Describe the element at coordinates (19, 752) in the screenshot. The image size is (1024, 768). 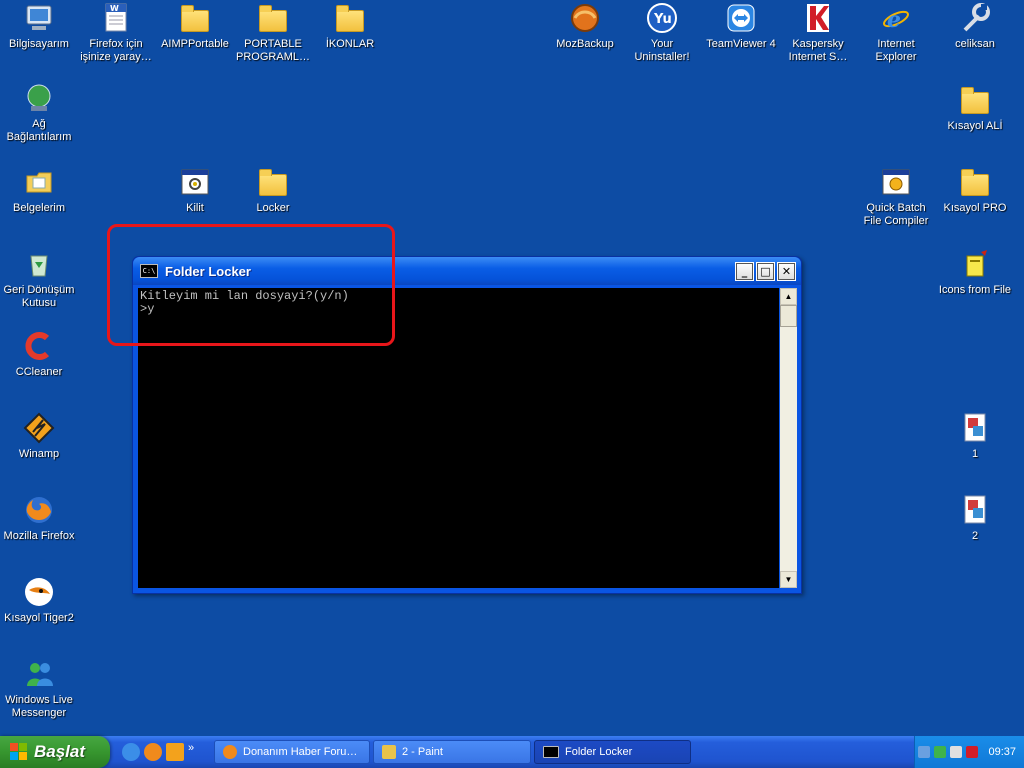
I see `windows-flag-icon` at that location.